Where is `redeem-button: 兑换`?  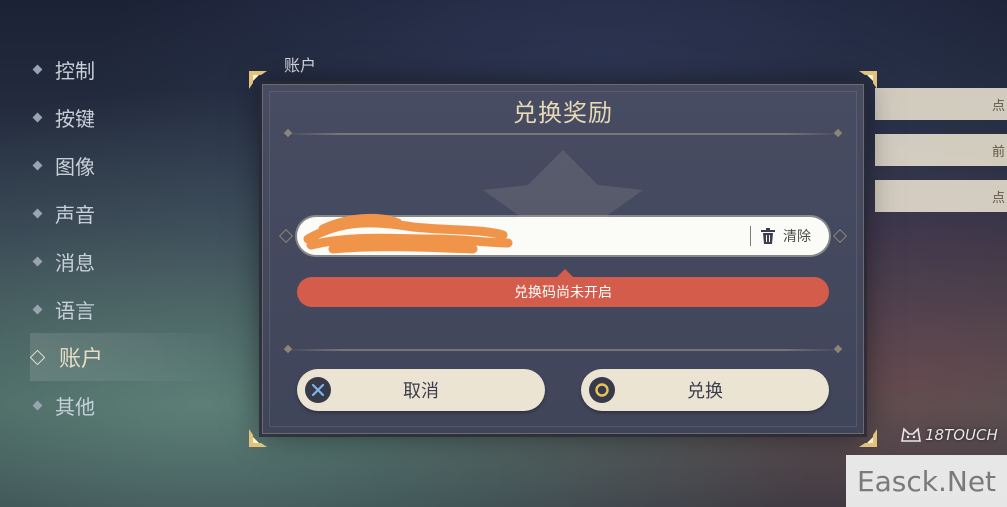
redeem-button: 兑换 is located at coordinates (705, 390).